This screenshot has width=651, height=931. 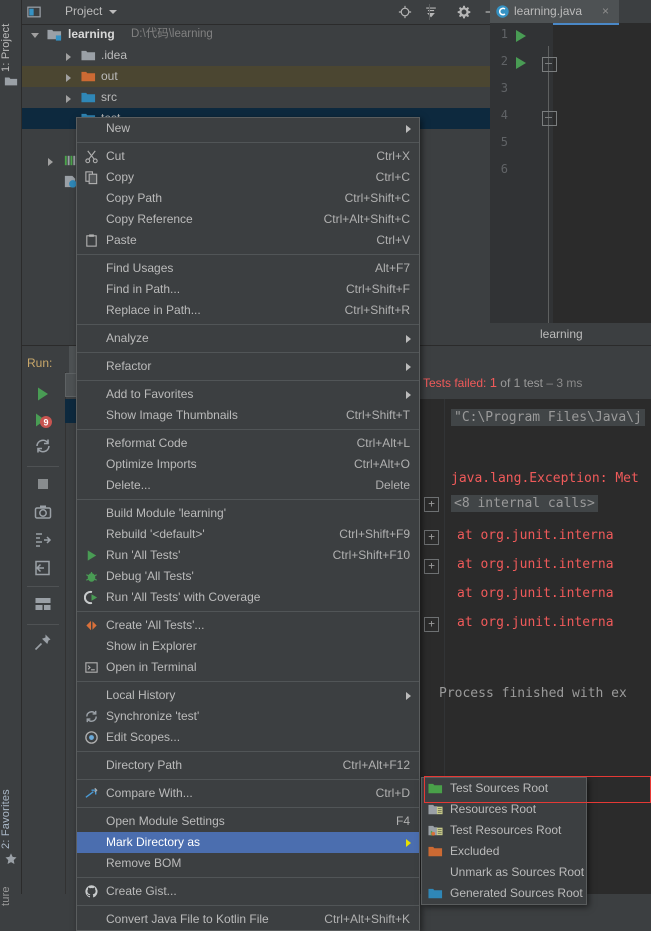 What do you see at coordinates (377, 415) in the screenshot?
I see `menu-shortcut: Ctrl+Shift+T` at bounding box center [377, 415].